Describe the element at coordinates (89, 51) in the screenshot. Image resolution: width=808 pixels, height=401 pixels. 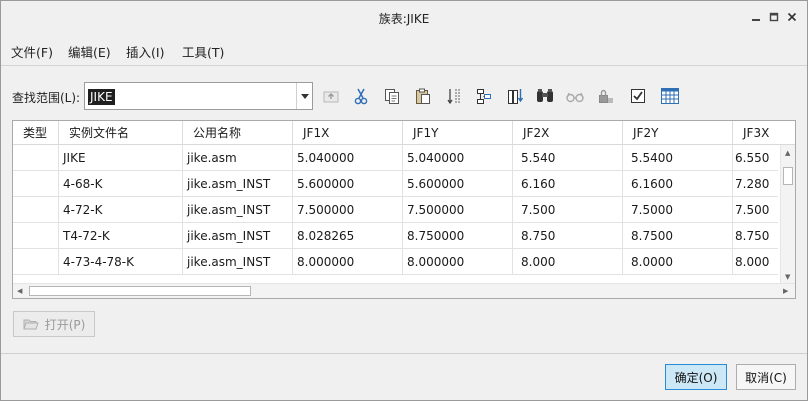
I see `menu-edit: 编辑(E)` at that location.